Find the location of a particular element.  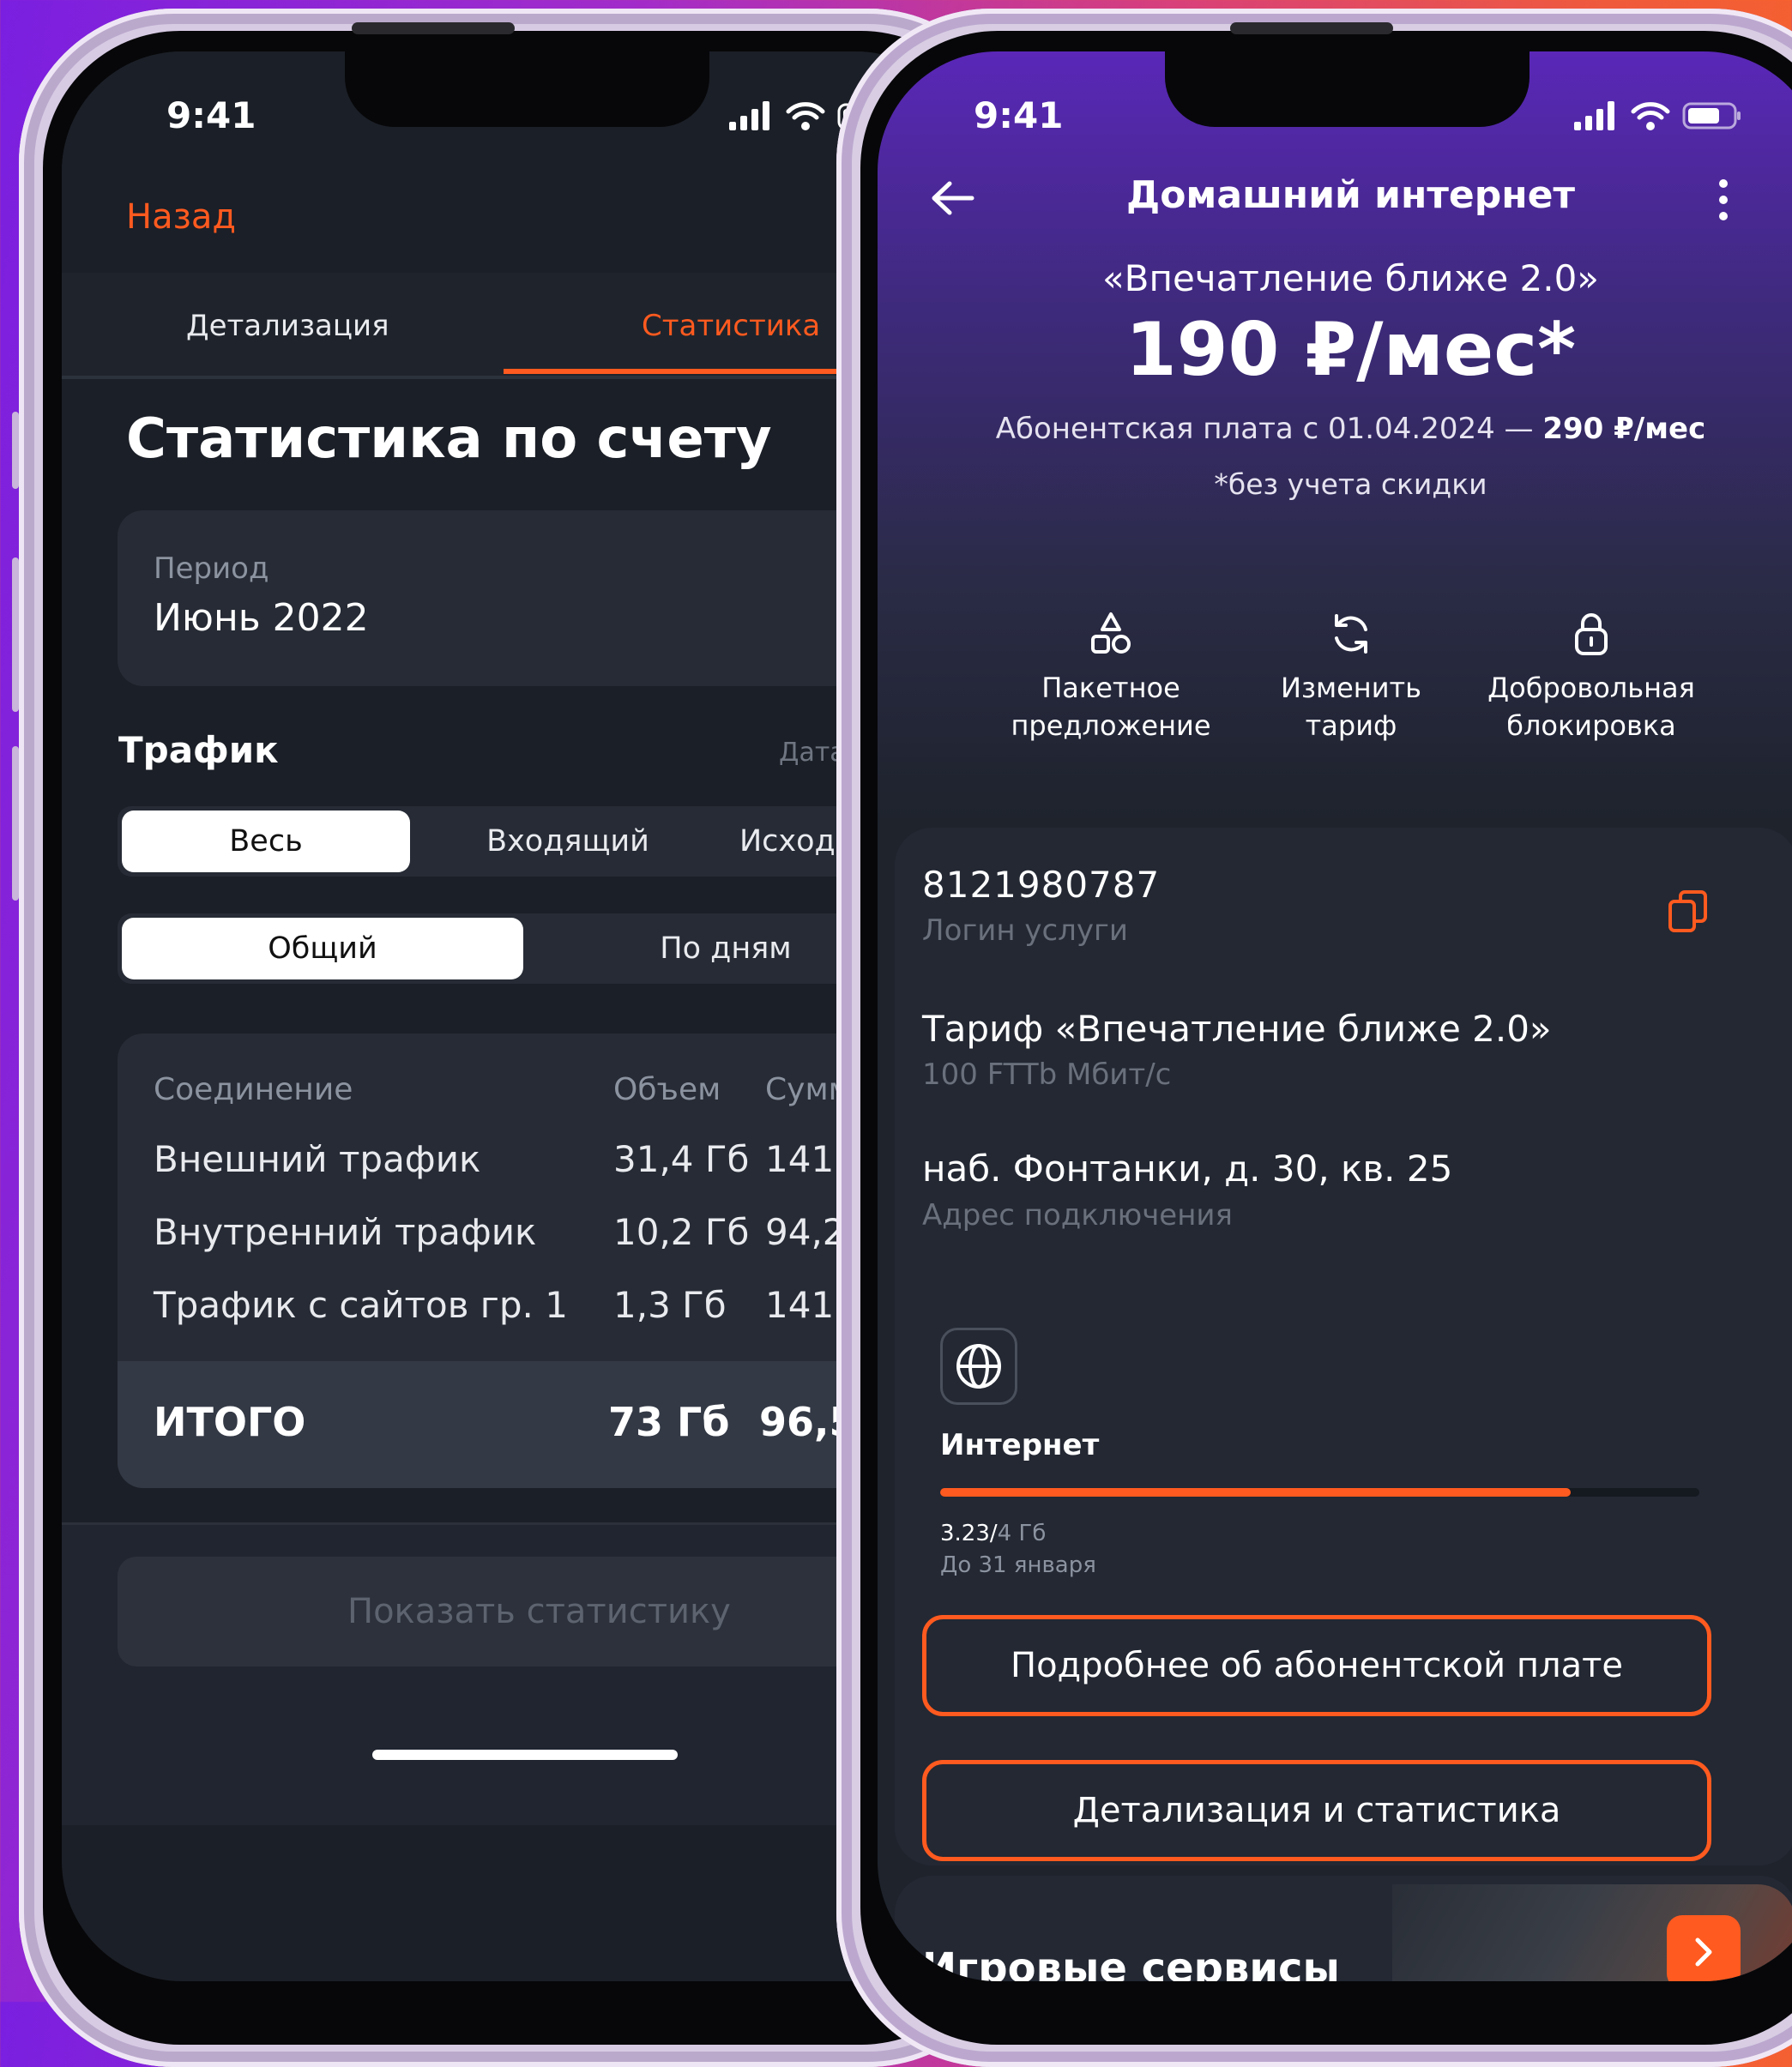

action-change-tariff: Изменить тариф is located at coordinates (1351, 677).